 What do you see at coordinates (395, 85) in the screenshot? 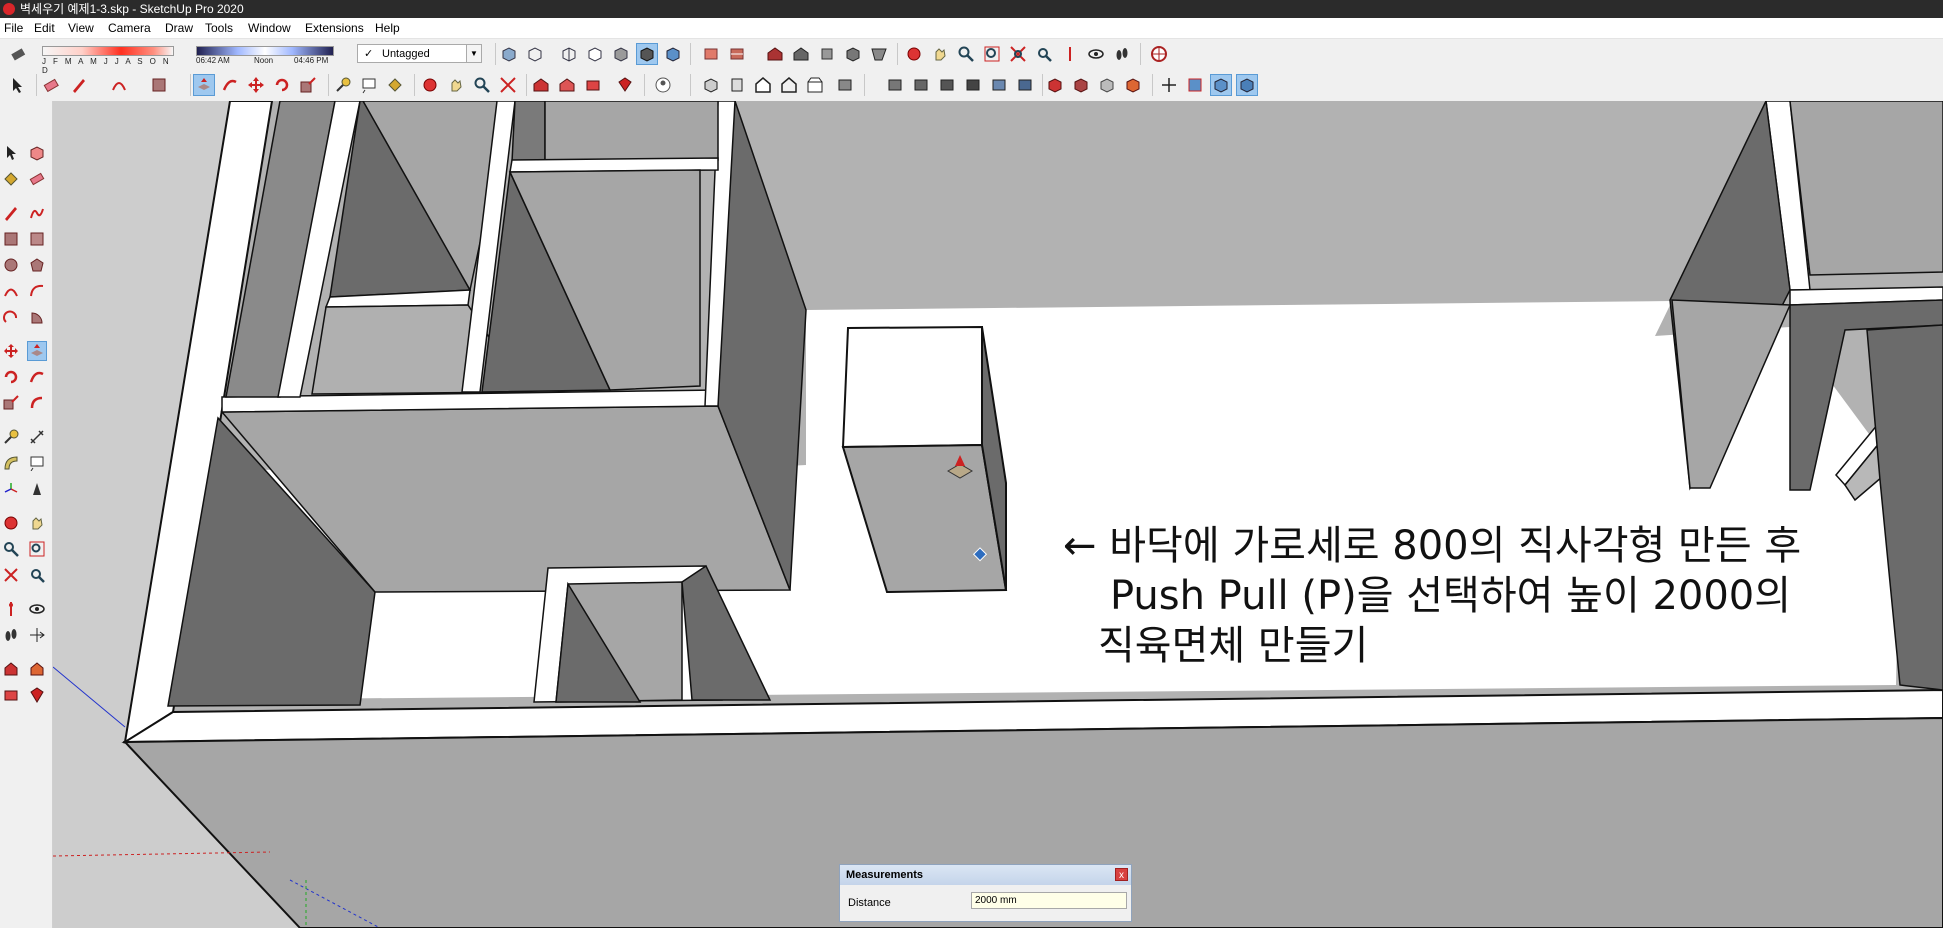
I see `paint-bucket-icon` at bounding box center [395, 85].